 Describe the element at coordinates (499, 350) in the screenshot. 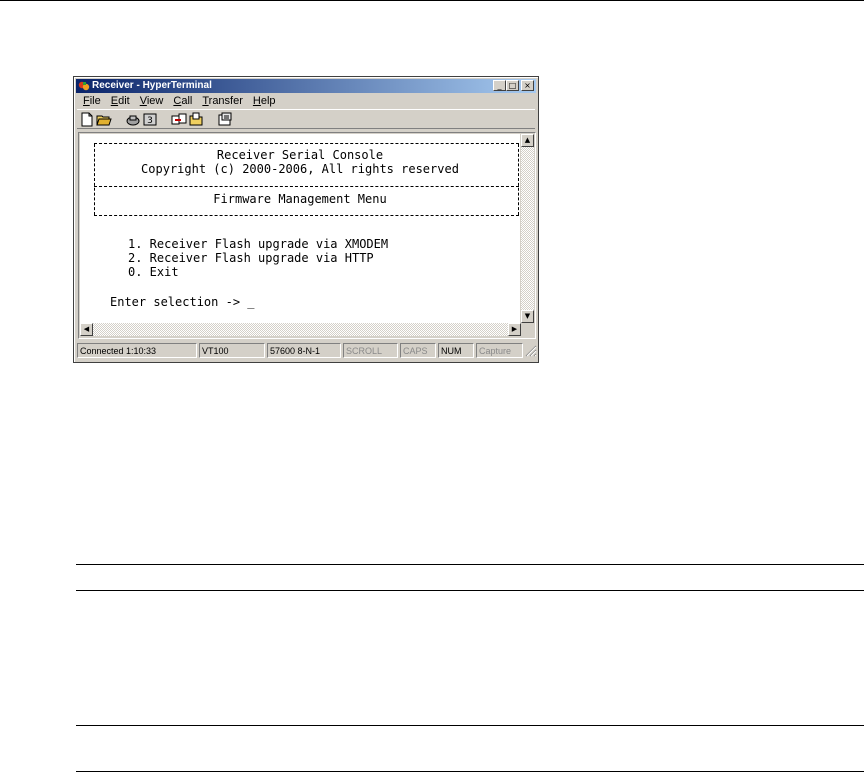

I see `status-capture: Capture` at that location.